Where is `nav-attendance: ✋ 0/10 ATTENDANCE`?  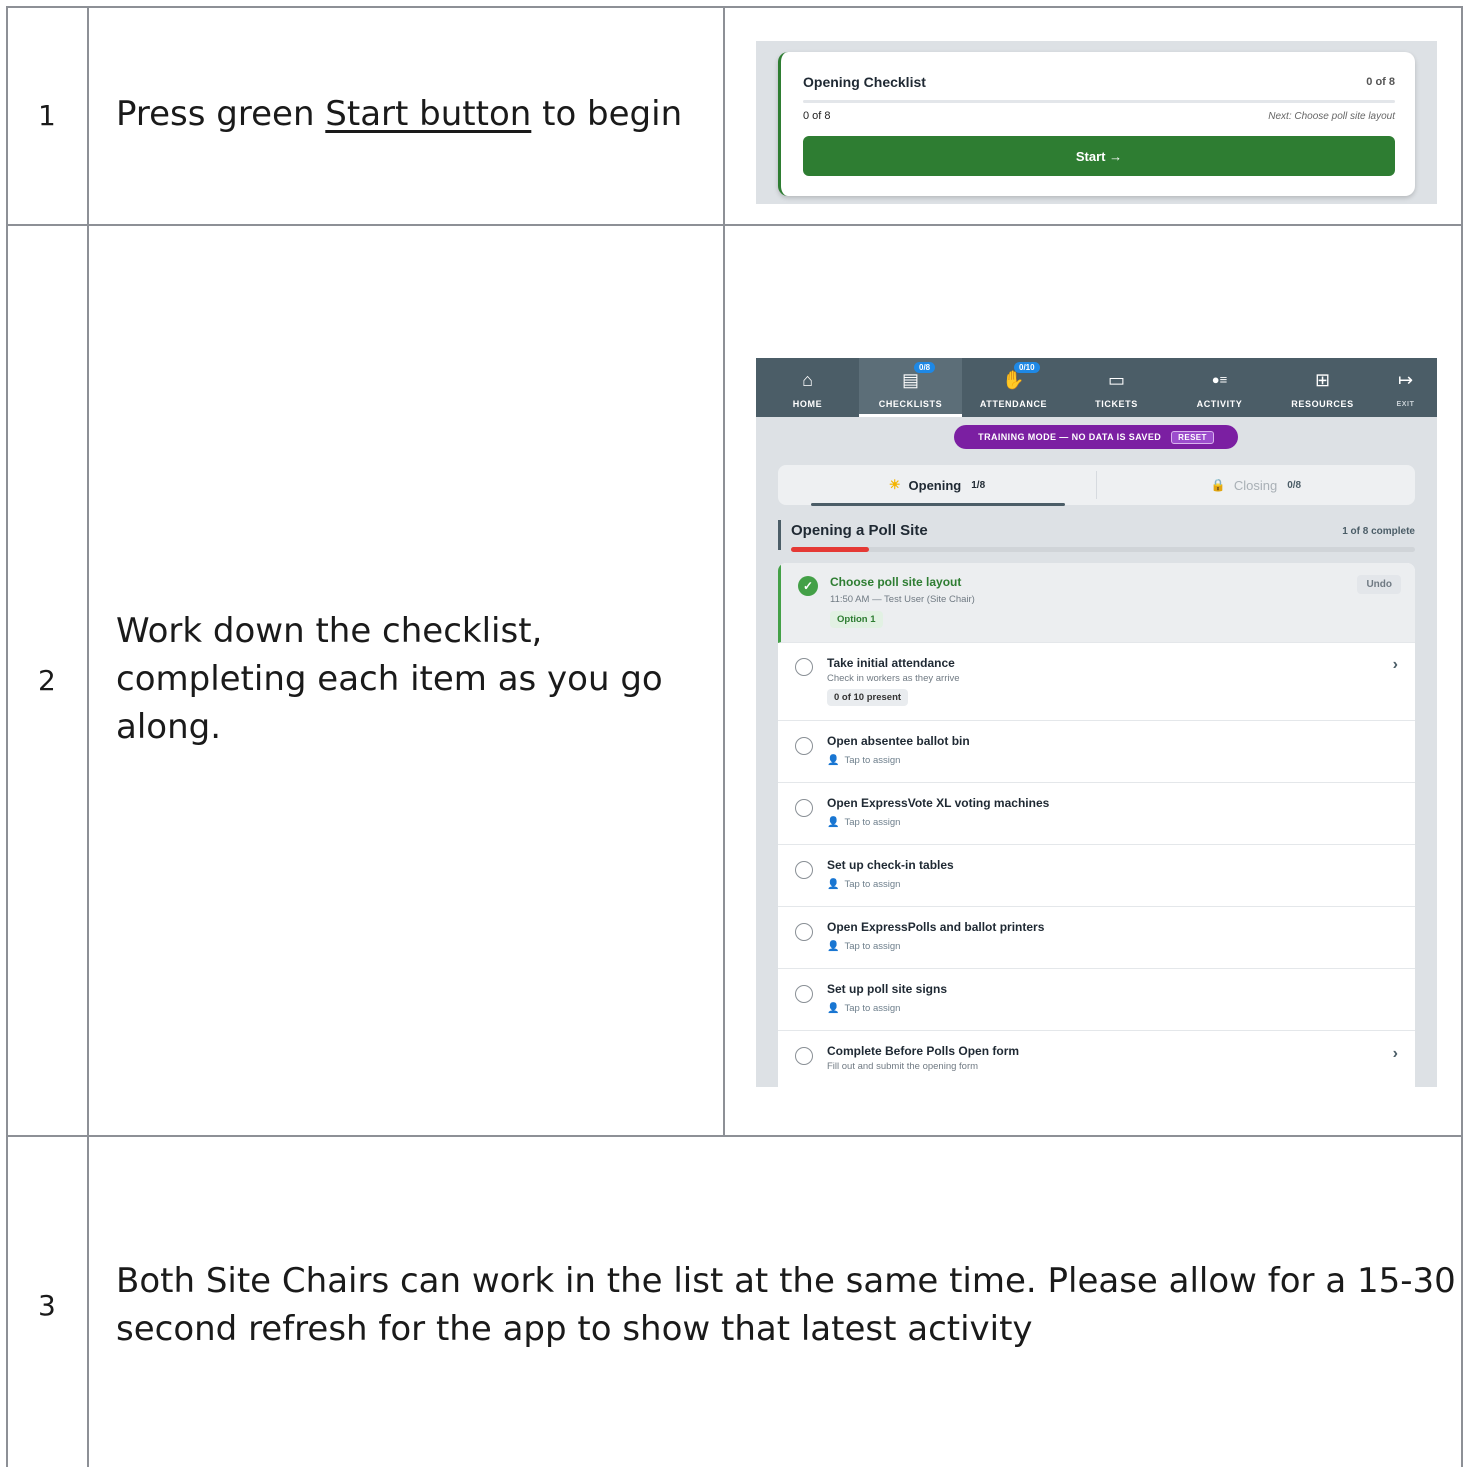 nav-attendance: ✋ 0/10 ATTENDANCE is located at coordinates (1013, 387).